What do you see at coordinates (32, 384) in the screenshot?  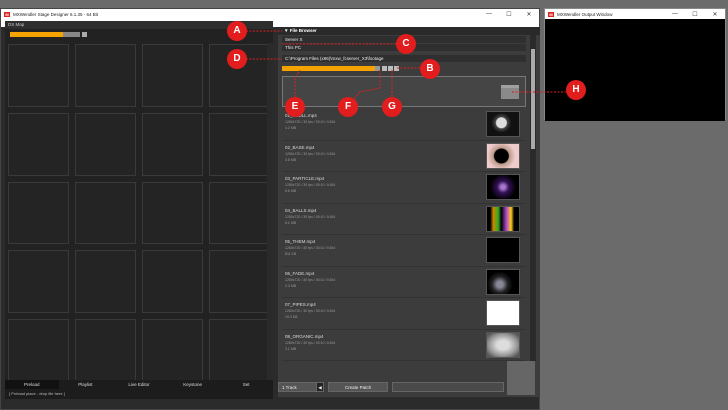 I see `tab-preload: Preload` at bounding box center [32, 384].